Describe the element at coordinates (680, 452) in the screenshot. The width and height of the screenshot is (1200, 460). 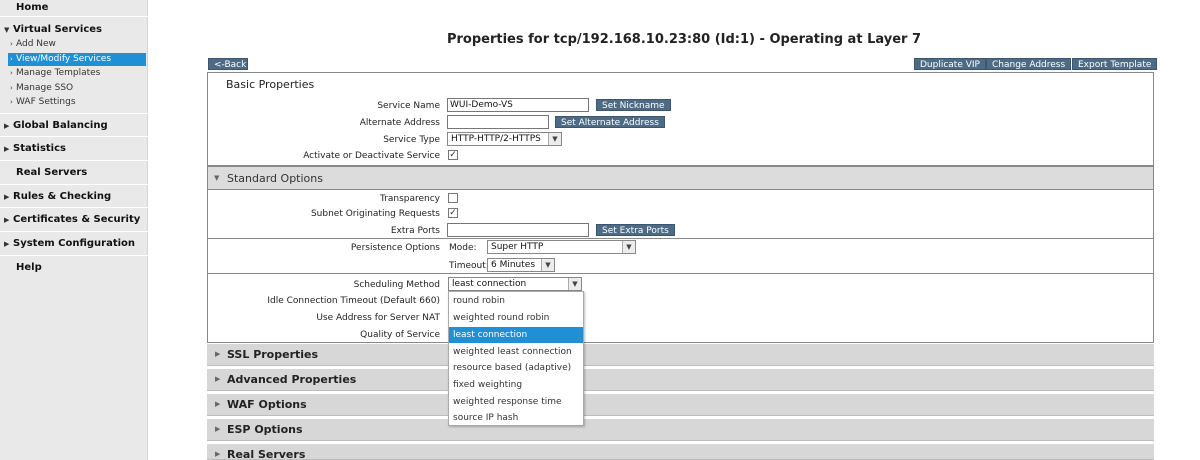
I see `section-real-servers: ▶ Real Servers` at that location.